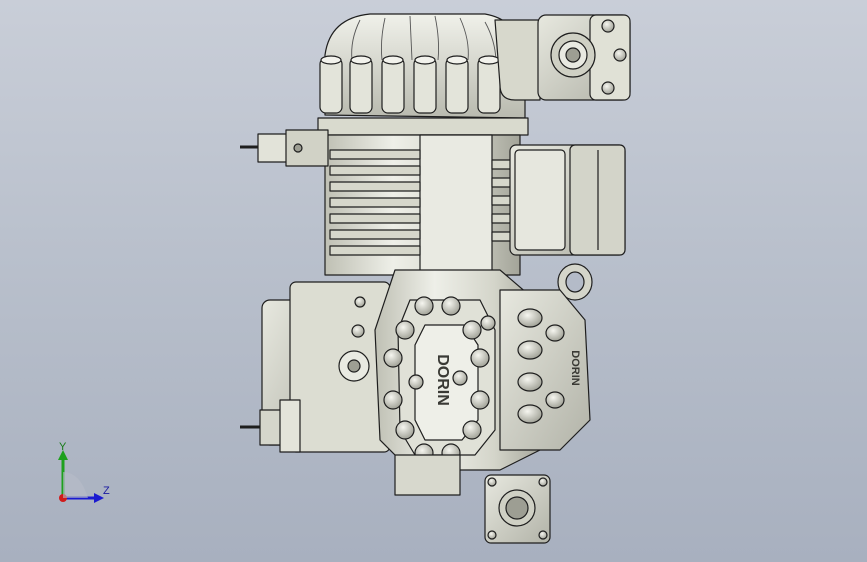 Image resolution: width=867 pixels, height=562 pixels. I want to click on pressure-sensor-top, so click(284, 148).